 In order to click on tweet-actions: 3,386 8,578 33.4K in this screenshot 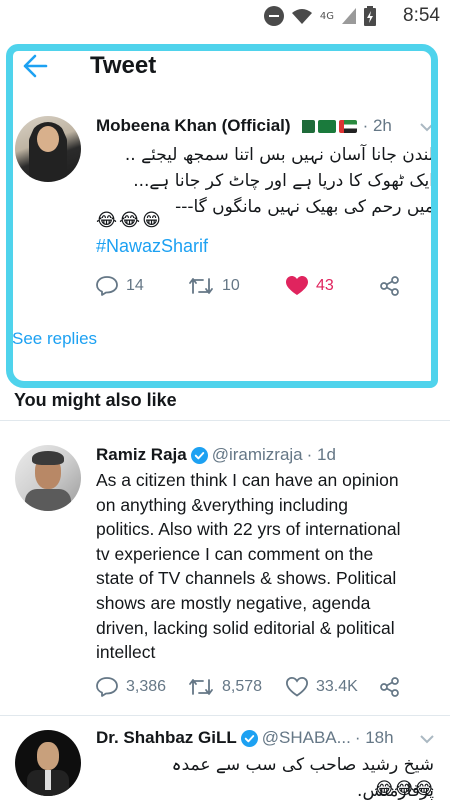, I will do `click(248, 687)`.